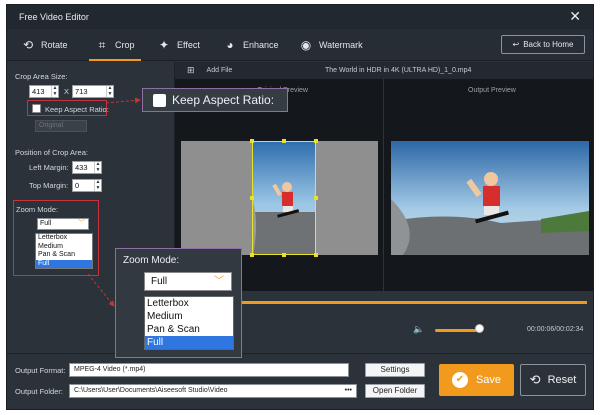 This screenshot has height=415, width=600. What do you see at coordinates (189, 303) in the screenshot?
I see `zoom-option-letterbox: Letterbox` at bounding box center [189, 303].